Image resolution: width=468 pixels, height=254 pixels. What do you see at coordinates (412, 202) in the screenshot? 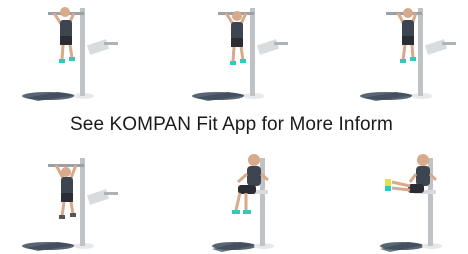
I see `leg-raise-exercise-image` at bounding box center [412, 202].